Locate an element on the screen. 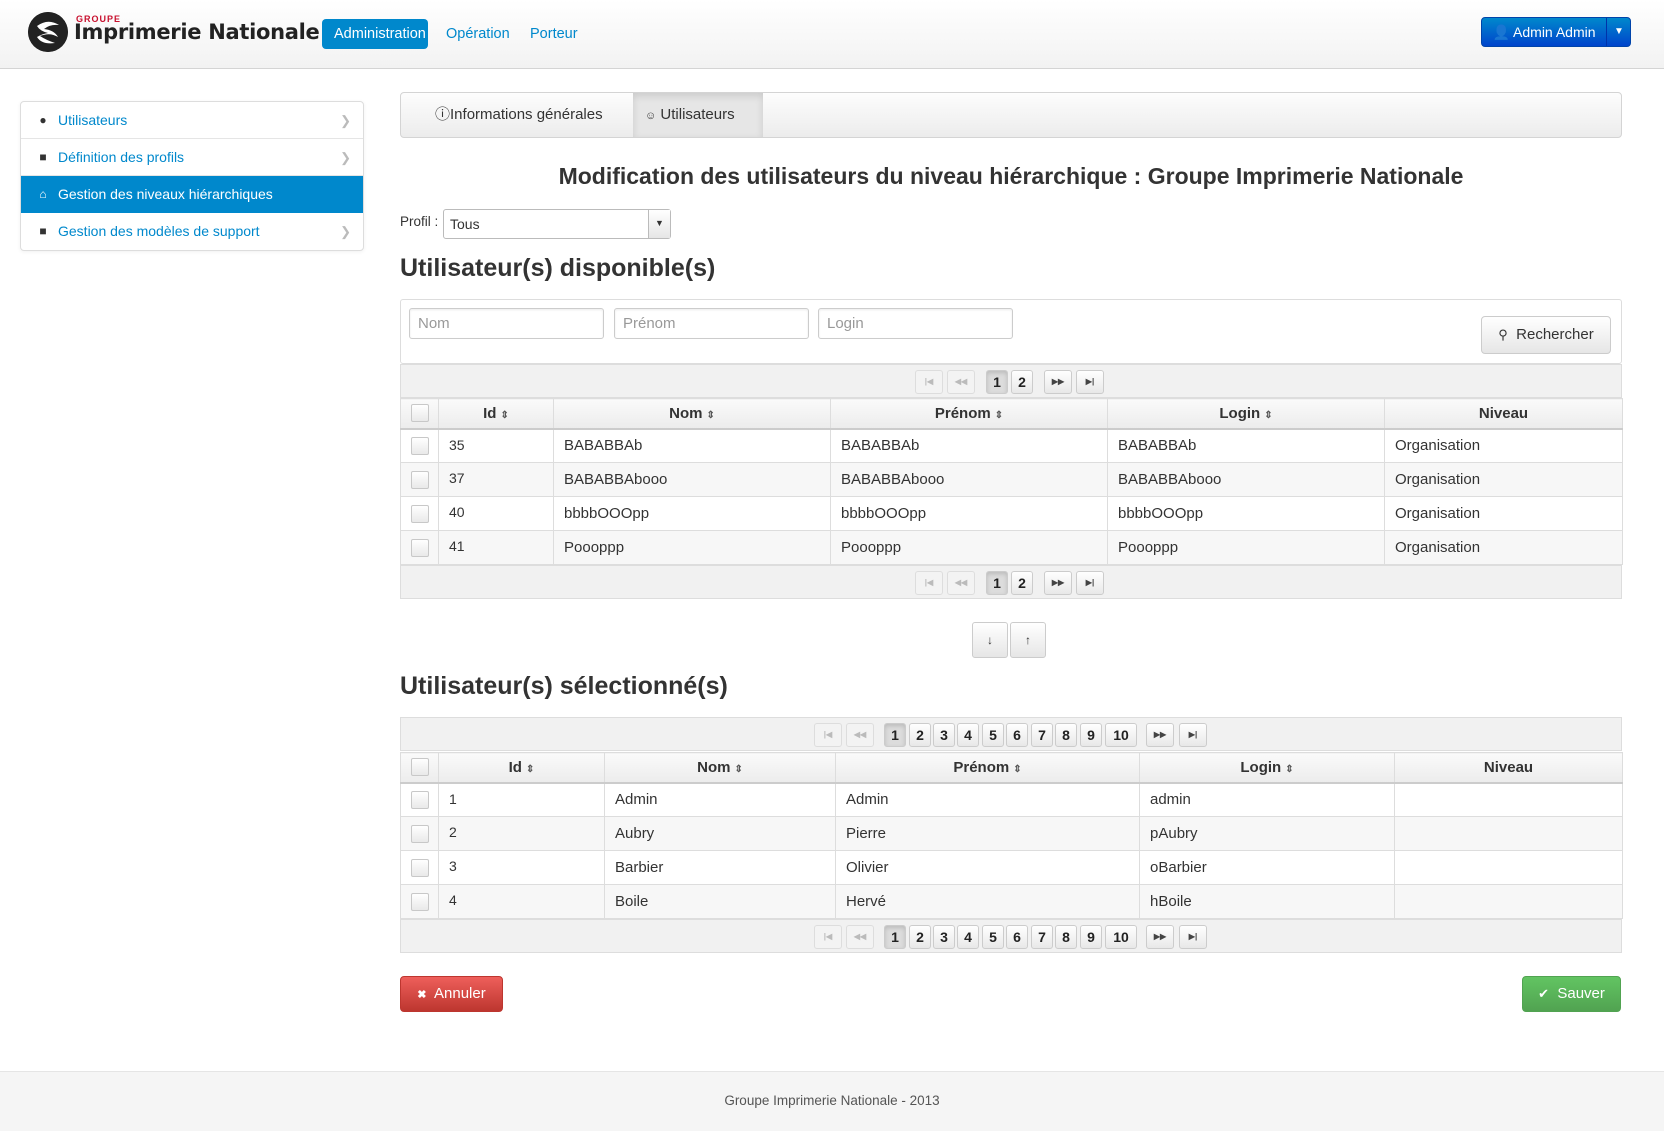 This screenshot has width=1664, height=1131. tab-utilisateurs: ☺ Utilisateurs is located at coordinates (698, 115).